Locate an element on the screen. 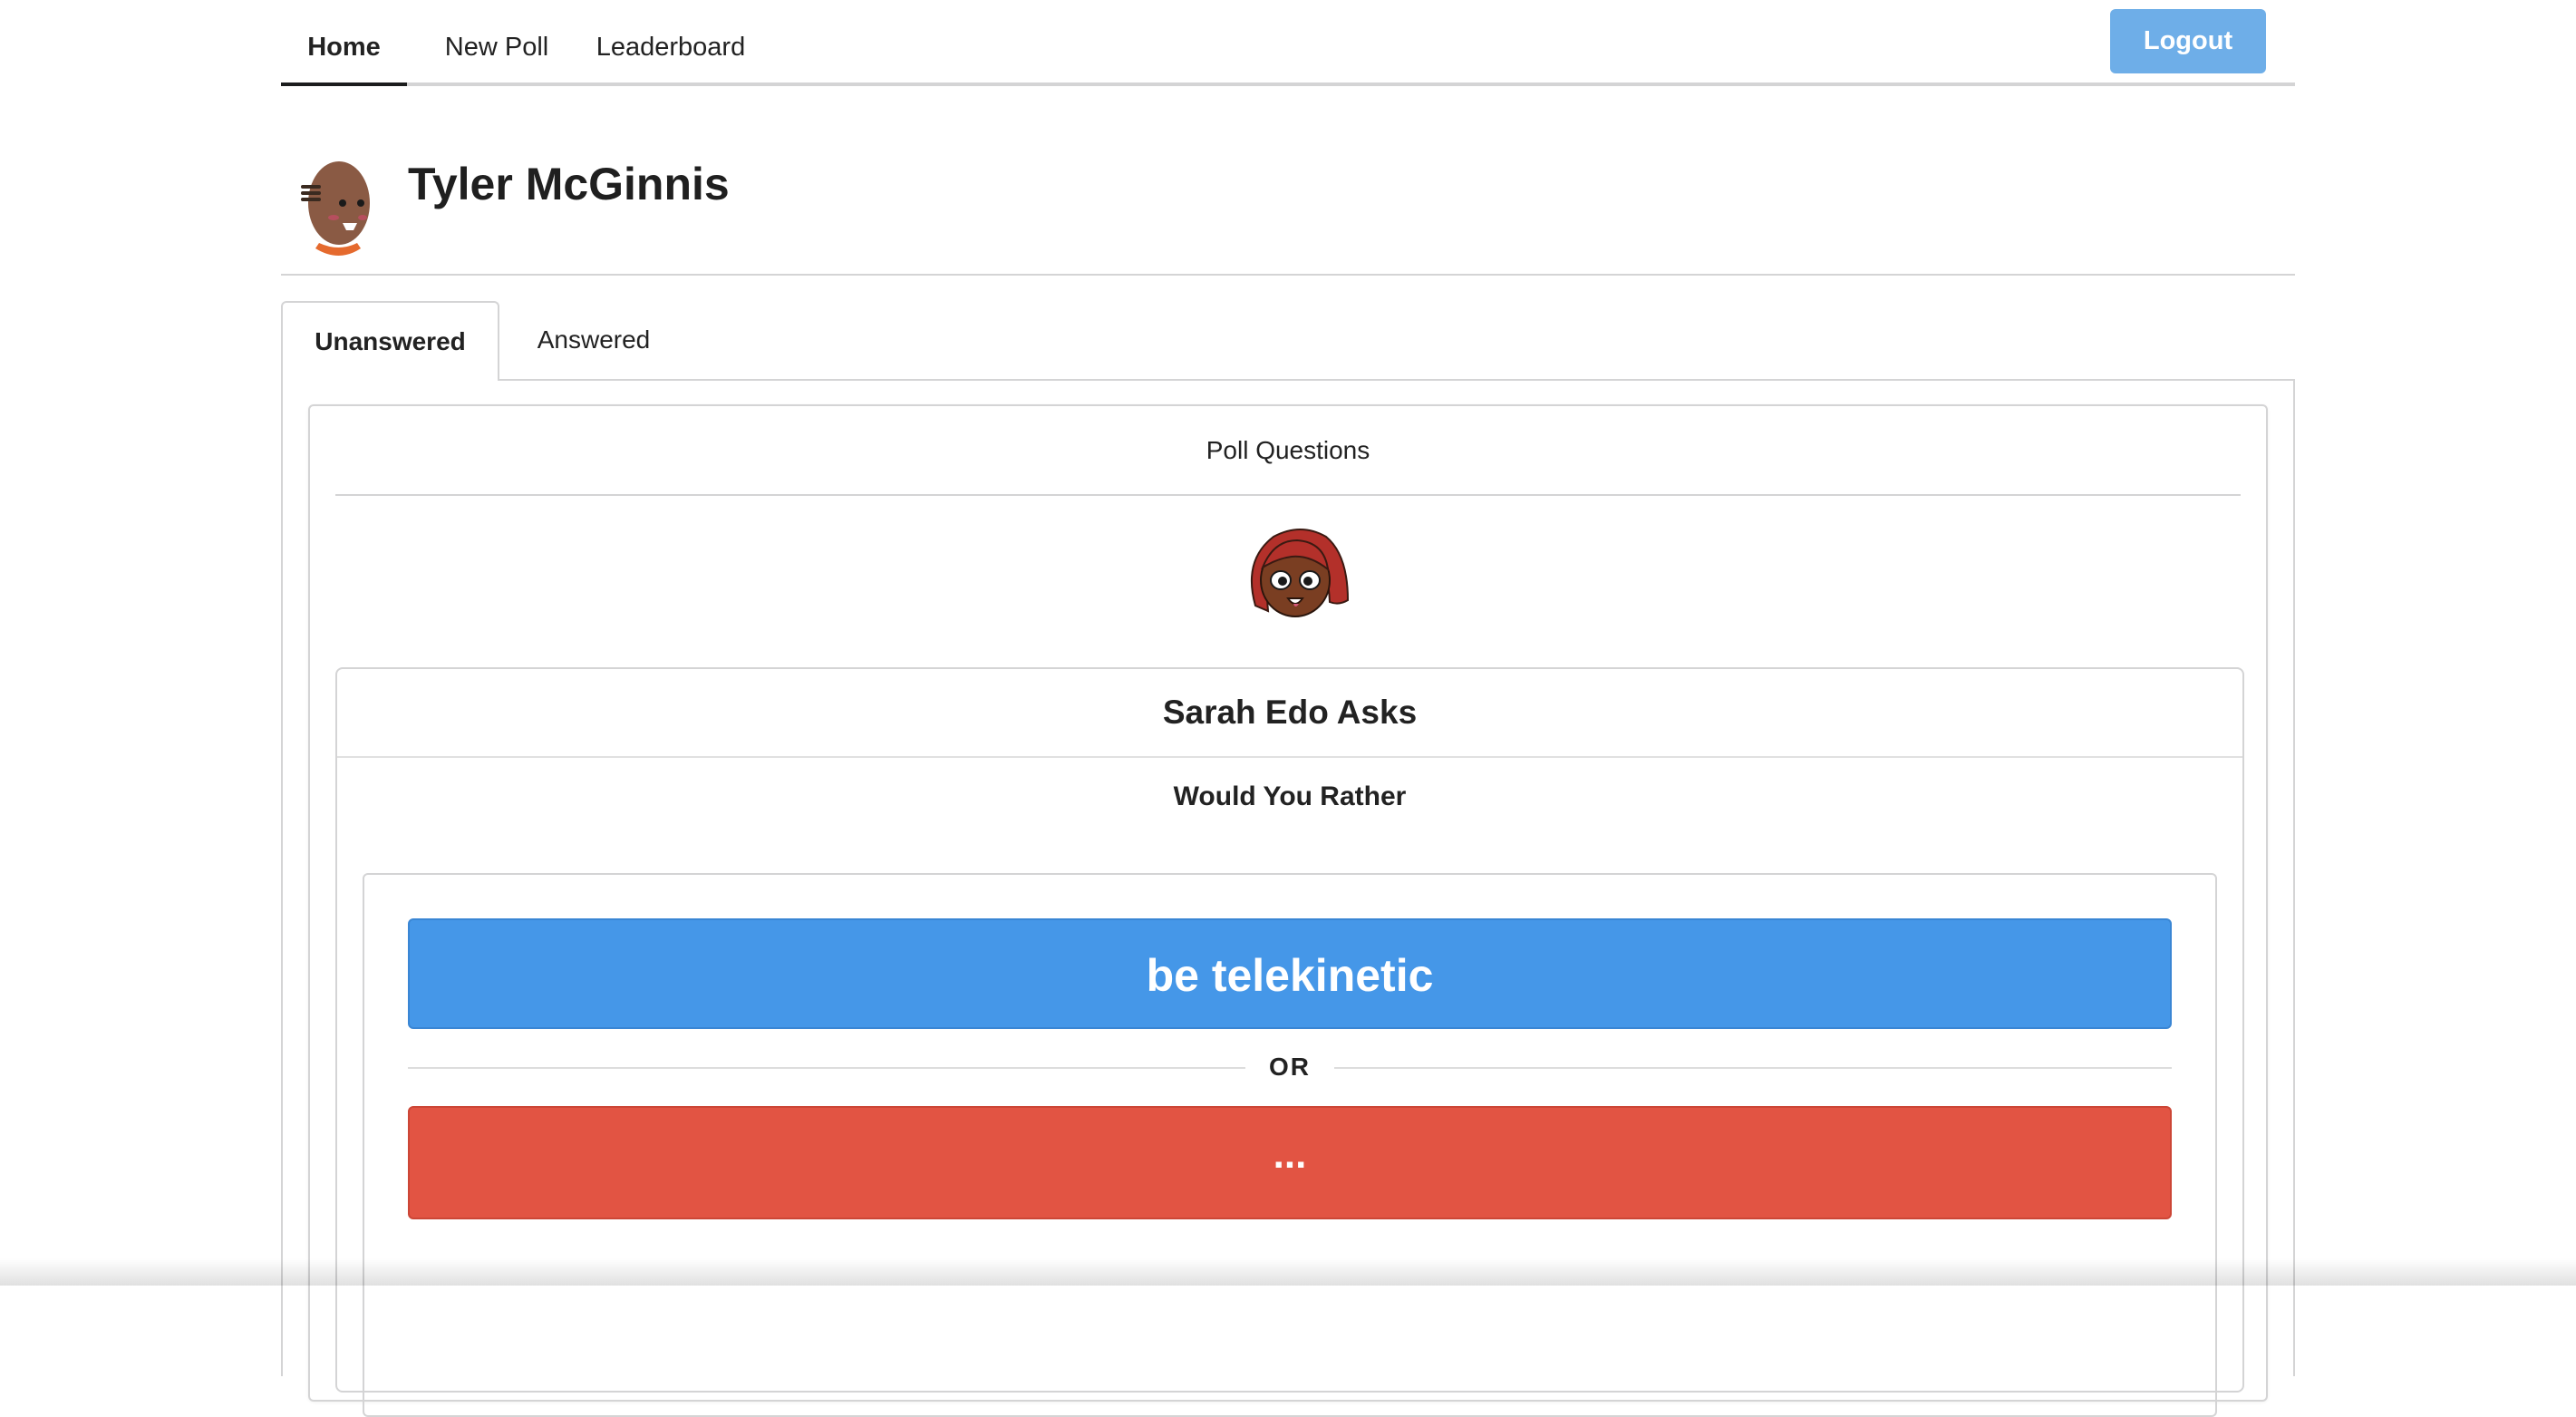  nav-home: Home is located at coordinates (344, 43).